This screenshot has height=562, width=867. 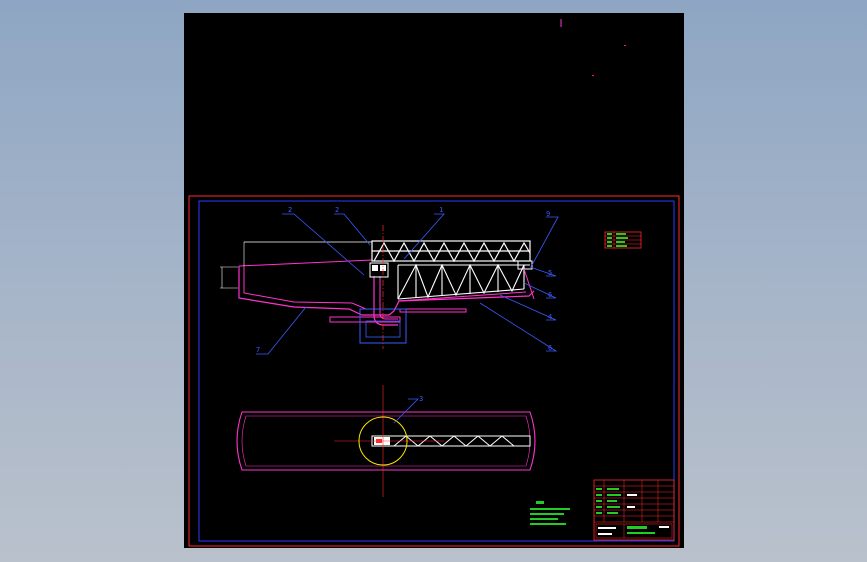 I want to click on part-label: 1, so click(x=441, y=210).